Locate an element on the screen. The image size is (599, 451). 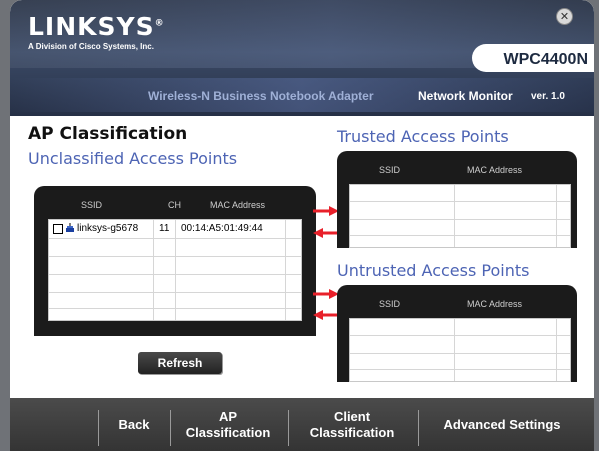
unclassified-title: Unclassified Access Points is located at coordinates (133, 158).